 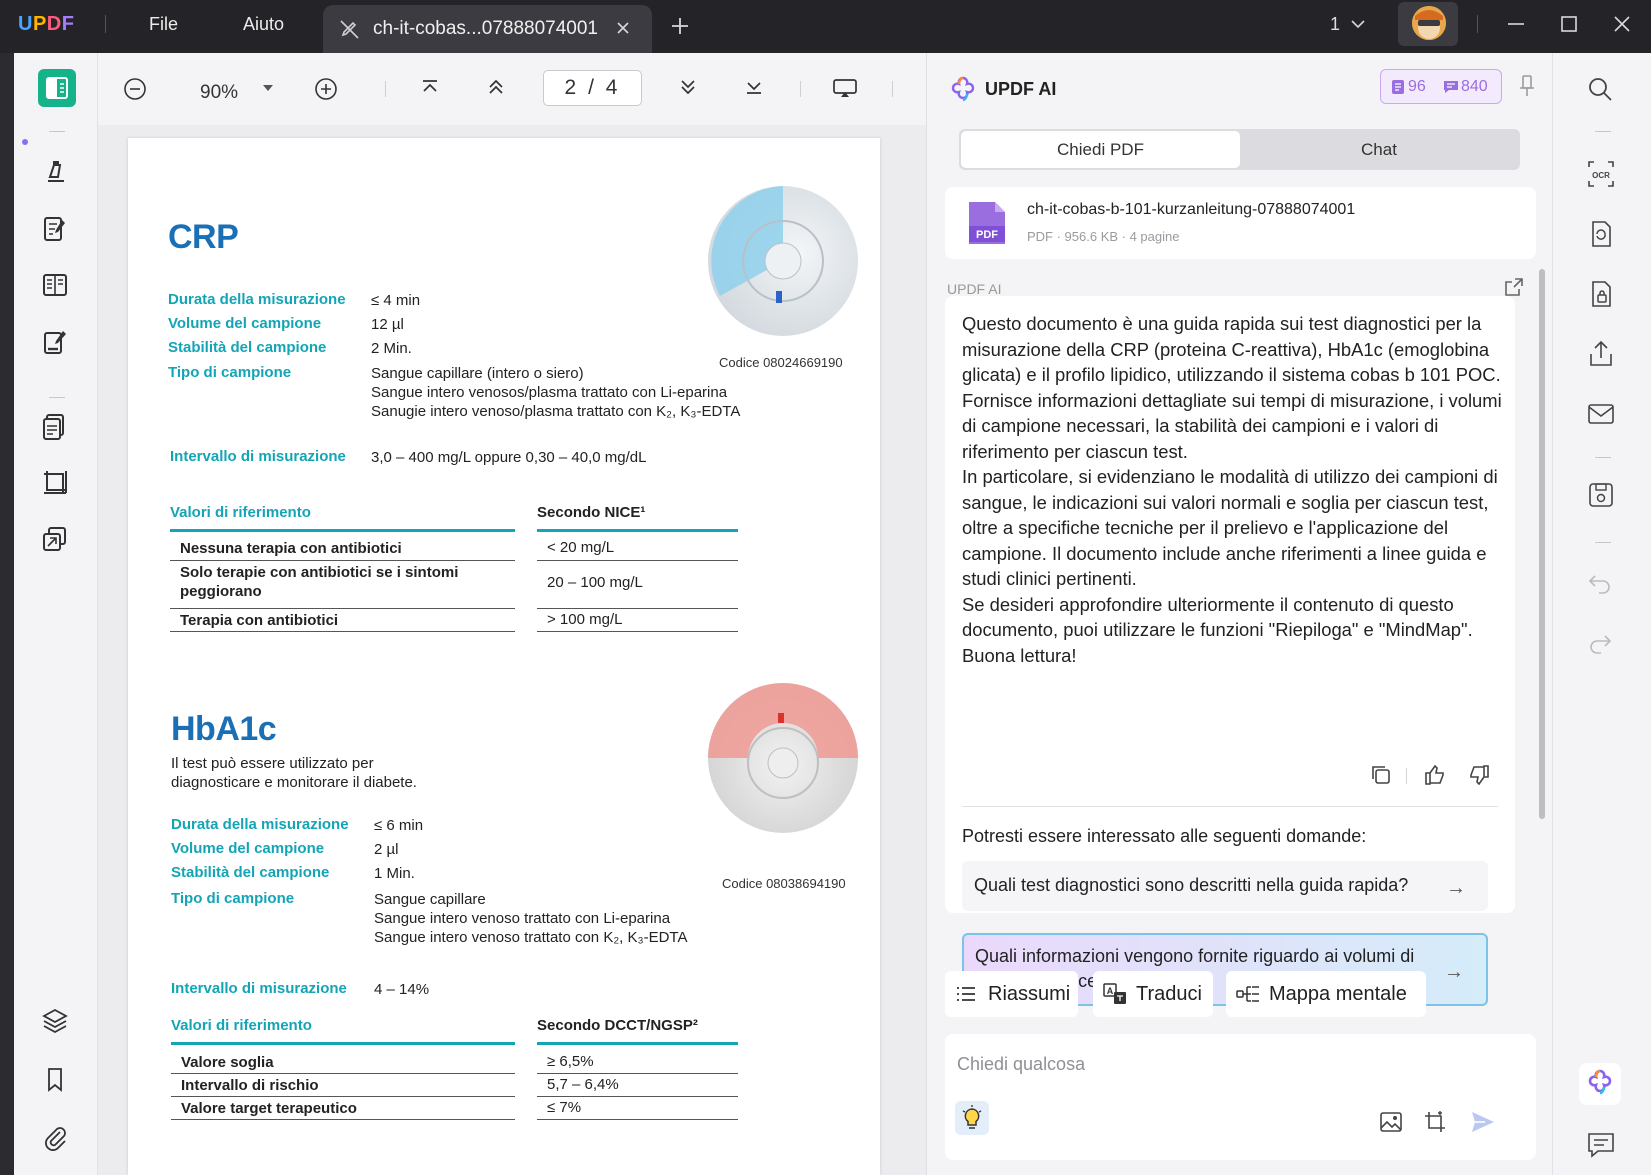 What do you see at coordinates (1527, 86) in the screenshot?
I see `pin-icon` at bounding box center [1527, 86].